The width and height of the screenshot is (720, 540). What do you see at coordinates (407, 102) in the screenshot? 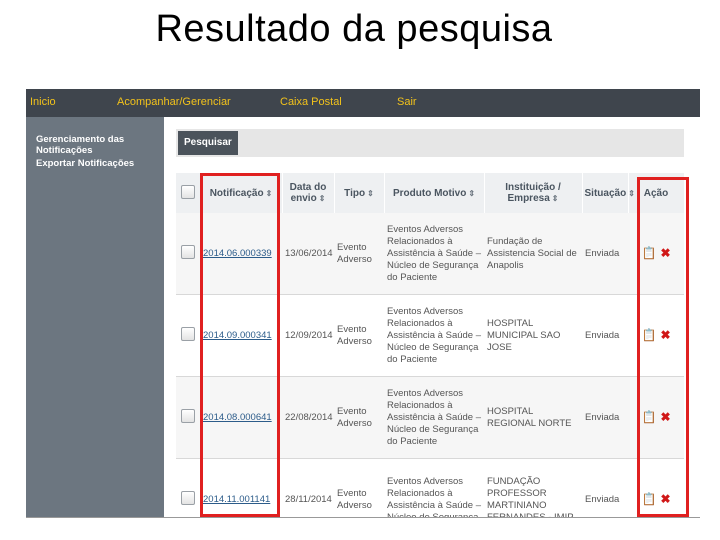
I see `nav-sair: Sair` at bounding box center [407, 102].